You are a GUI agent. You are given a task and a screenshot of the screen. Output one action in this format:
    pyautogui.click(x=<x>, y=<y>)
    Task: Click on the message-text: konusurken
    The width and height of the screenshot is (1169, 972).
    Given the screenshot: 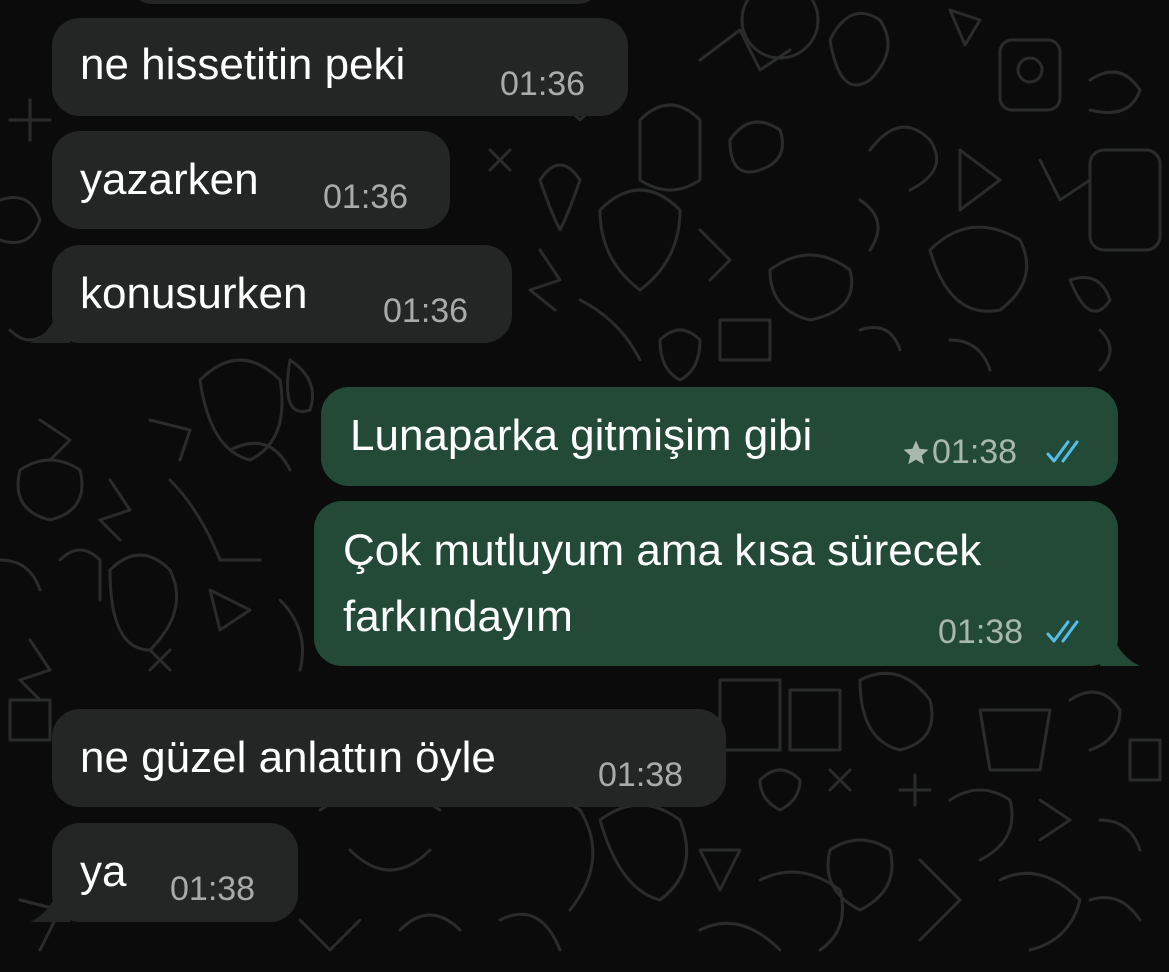 What is the action you would take?
    pyautogui.click(x=194, y=293)
    